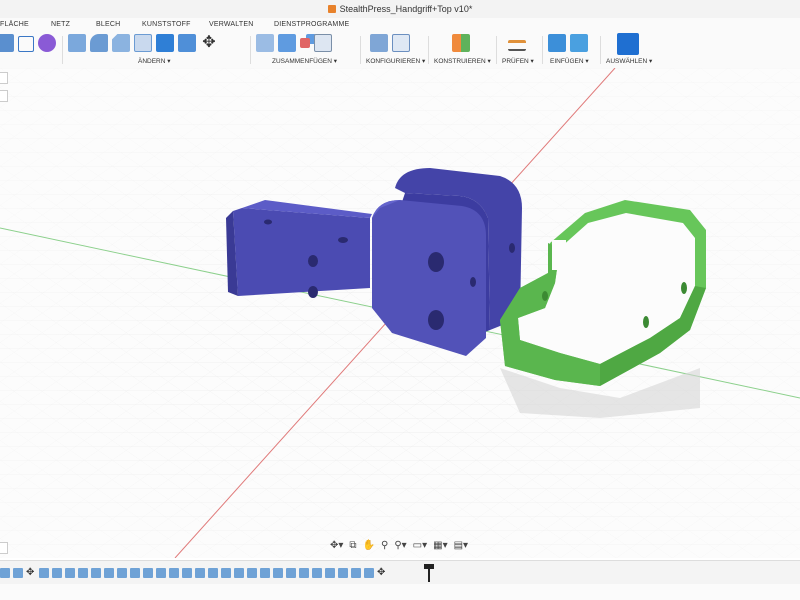 The image size is (800, 600). Describe the element at coordinates (440, 545) in the screenshot. I see `grid-settings-icon: ▦▾` at that location.